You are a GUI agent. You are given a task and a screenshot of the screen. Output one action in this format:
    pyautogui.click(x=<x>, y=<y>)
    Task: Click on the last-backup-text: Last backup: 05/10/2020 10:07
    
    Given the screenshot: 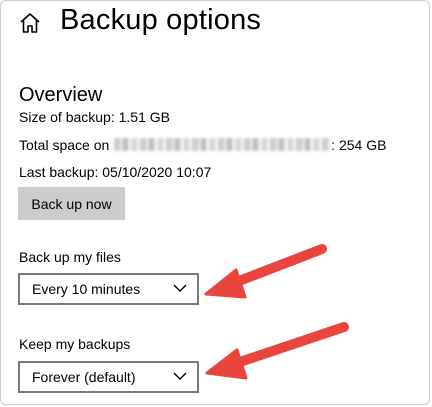 What is the action you would take?
    pyautogui.click(x=115, y=172)
    